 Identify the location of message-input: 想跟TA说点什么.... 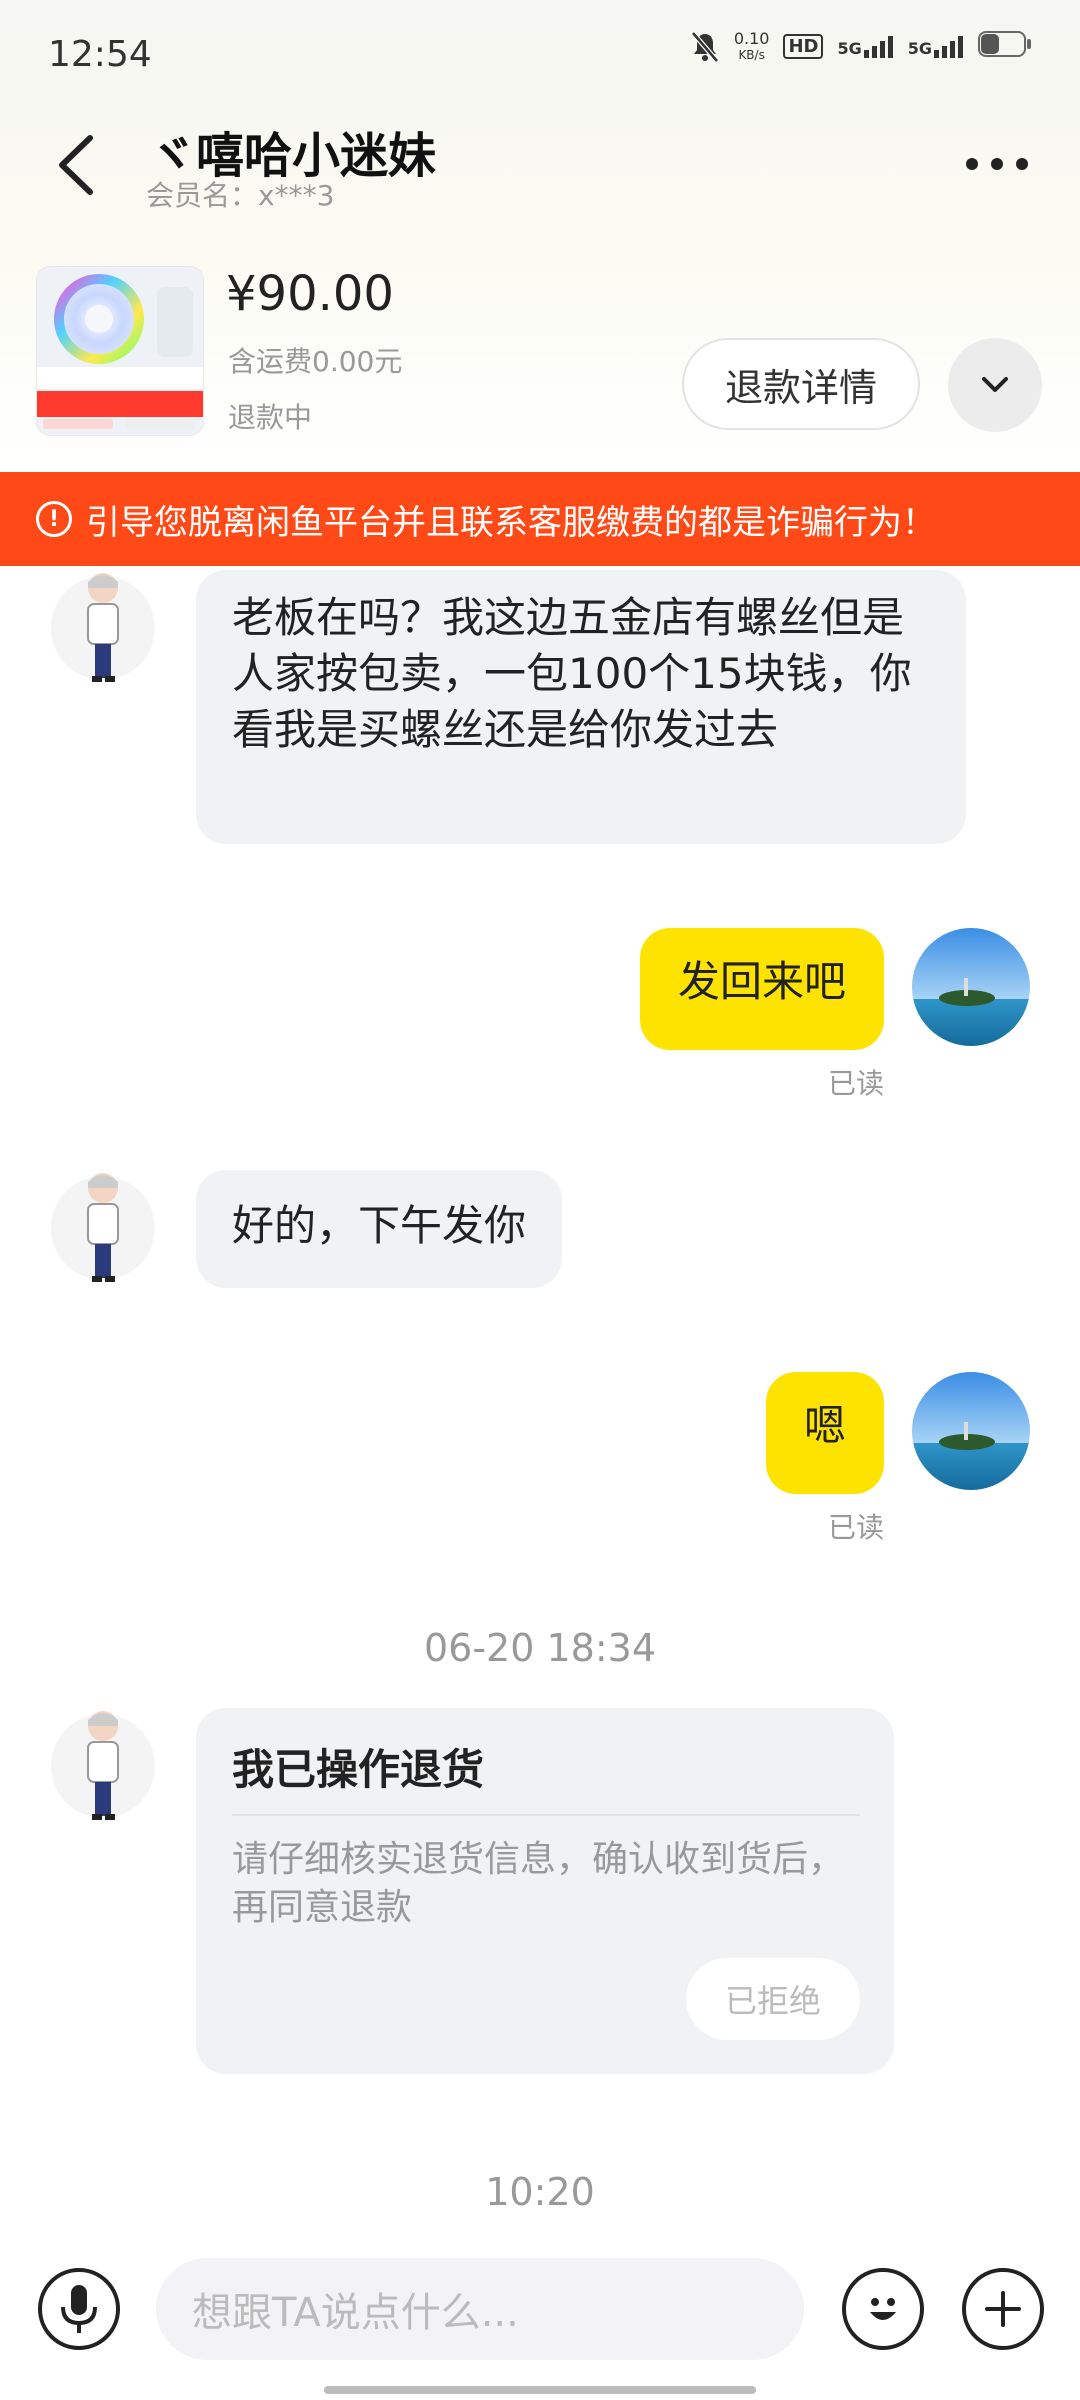
(480, 2309).